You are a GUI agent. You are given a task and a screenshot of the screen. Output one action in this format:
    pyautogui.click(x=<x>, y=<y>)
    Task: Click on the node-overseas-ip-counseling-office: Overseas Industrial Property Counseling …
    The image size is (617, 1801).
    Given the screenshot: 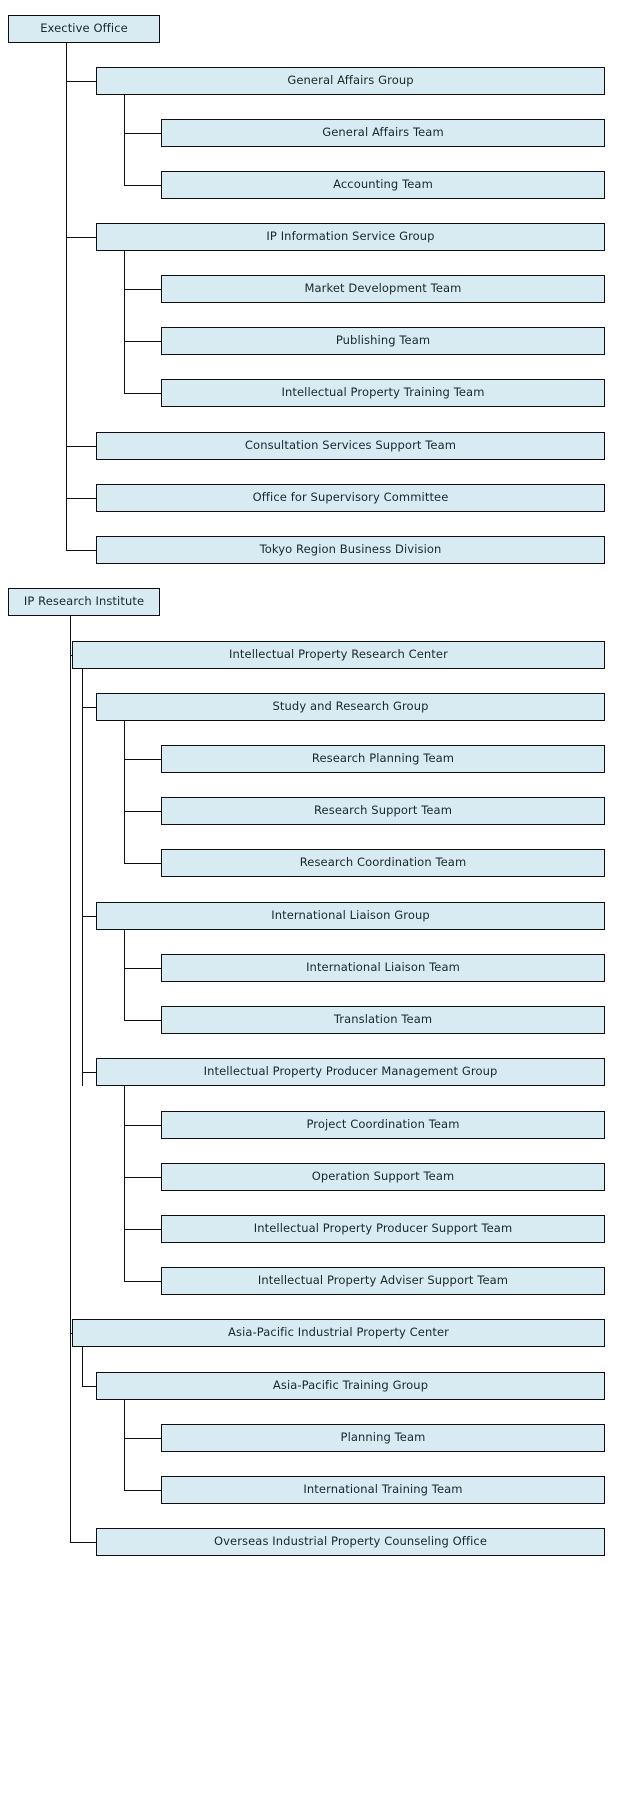 What is the action you would take?
    pyautogui.click(x=350, y=1542)
    